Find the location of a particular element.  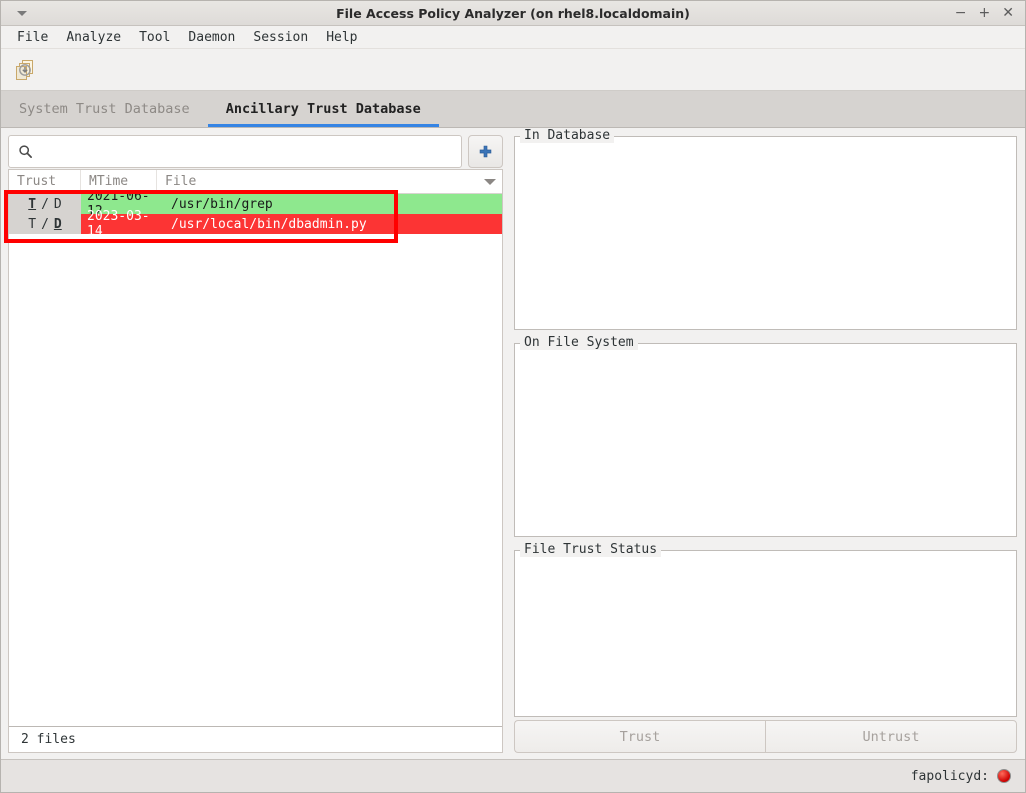

status-bar: fapolicyd: is located at coordinates (513, 775).